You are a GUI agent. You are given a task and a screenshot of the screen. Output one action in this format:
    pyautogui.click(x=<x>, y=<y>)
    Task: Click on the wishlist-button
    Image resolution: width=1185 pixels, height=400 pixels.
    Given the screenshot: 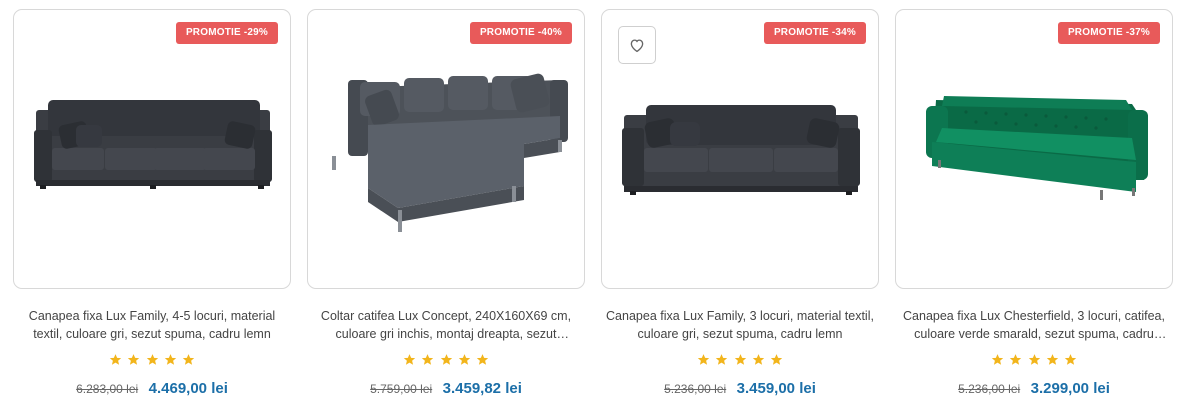 What is the action you would take?
    pyautogui.click(x=637, y=45)
    